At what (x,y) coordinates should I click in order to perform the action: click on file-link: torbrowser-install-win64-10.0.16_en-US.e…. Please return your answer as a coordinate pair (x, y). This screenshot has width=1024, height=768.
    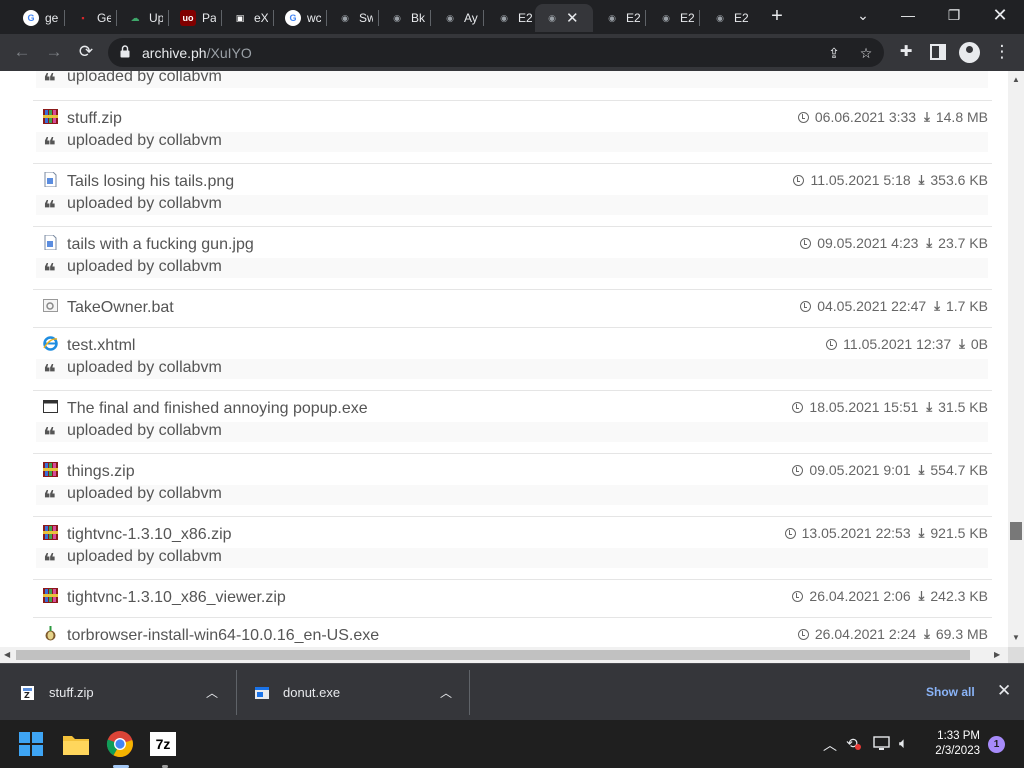
    Looking at the image, I should click on (223, 636).